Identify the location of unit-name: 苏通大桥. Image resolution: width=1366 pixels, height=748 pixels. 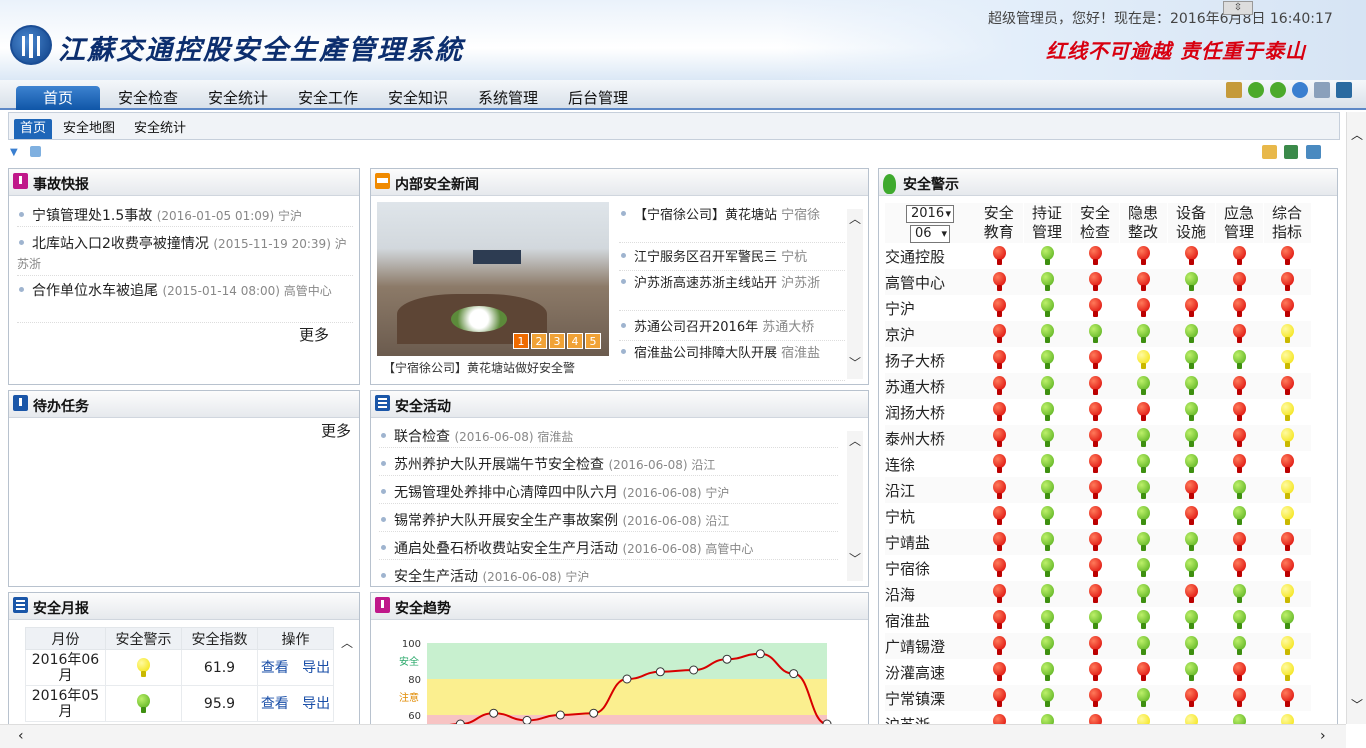
(930, 386).